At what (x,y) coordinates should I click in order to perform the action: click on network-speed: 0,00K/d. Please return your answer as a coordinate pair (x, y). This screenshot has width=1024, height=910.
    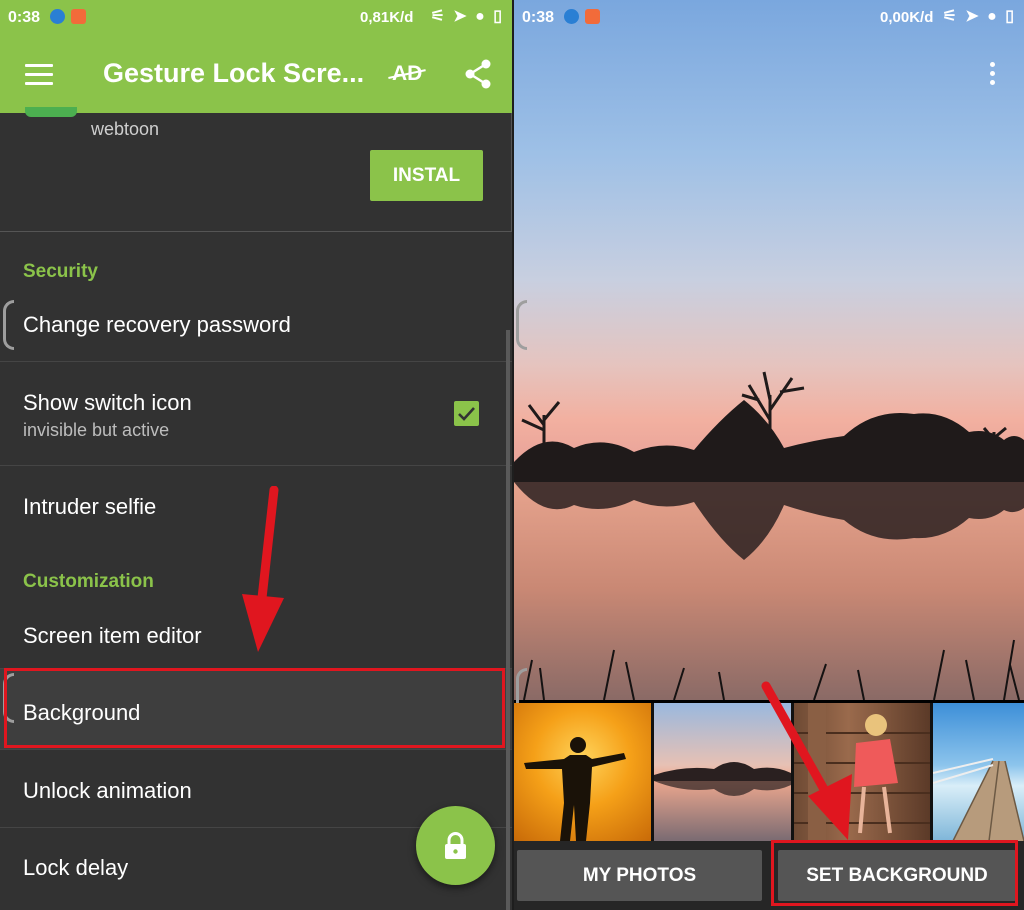
    Looking at the image, I should click on (907, 17).